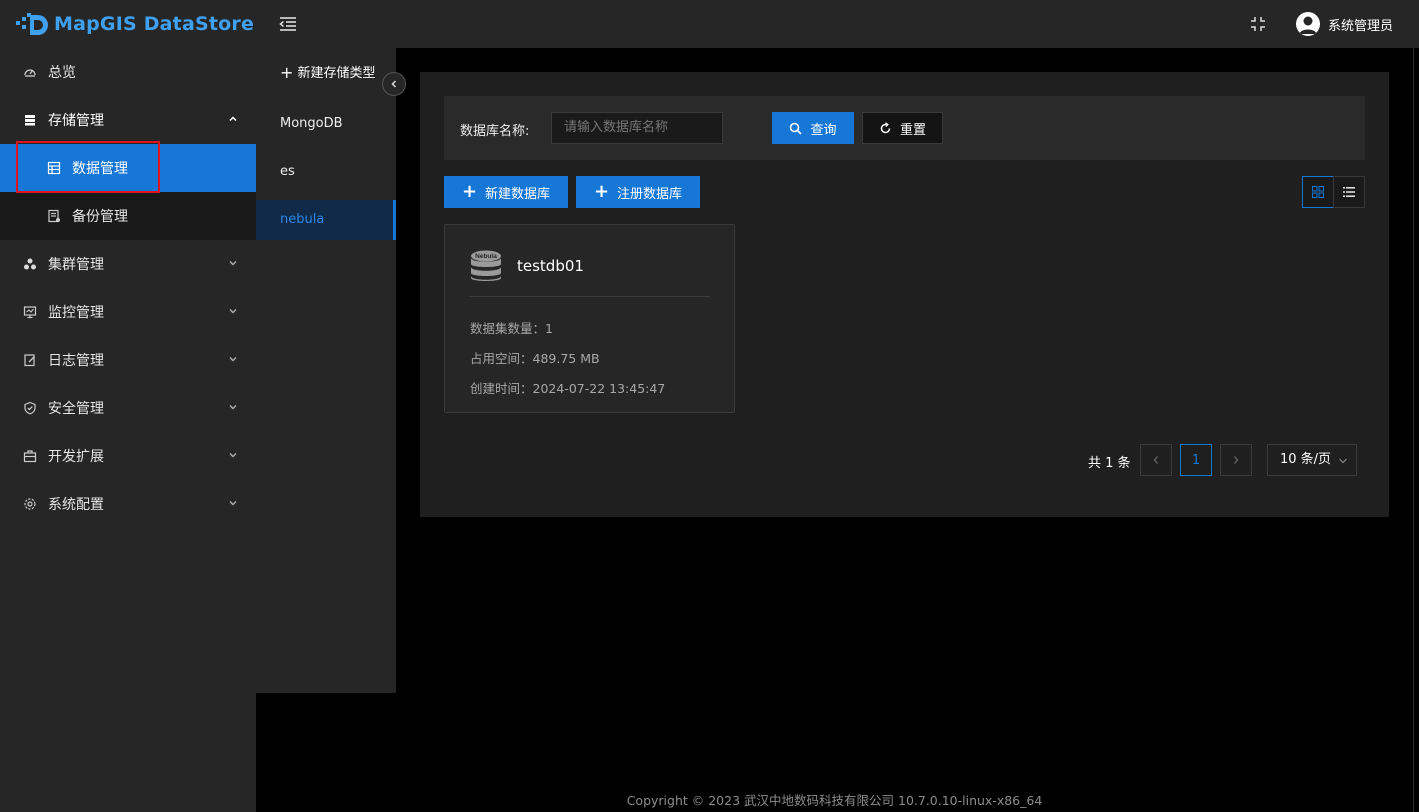 The height and width of the screenshot is (812, 1419). I want to click on app-logo: MapGIS DataStore, so click(135, 24).